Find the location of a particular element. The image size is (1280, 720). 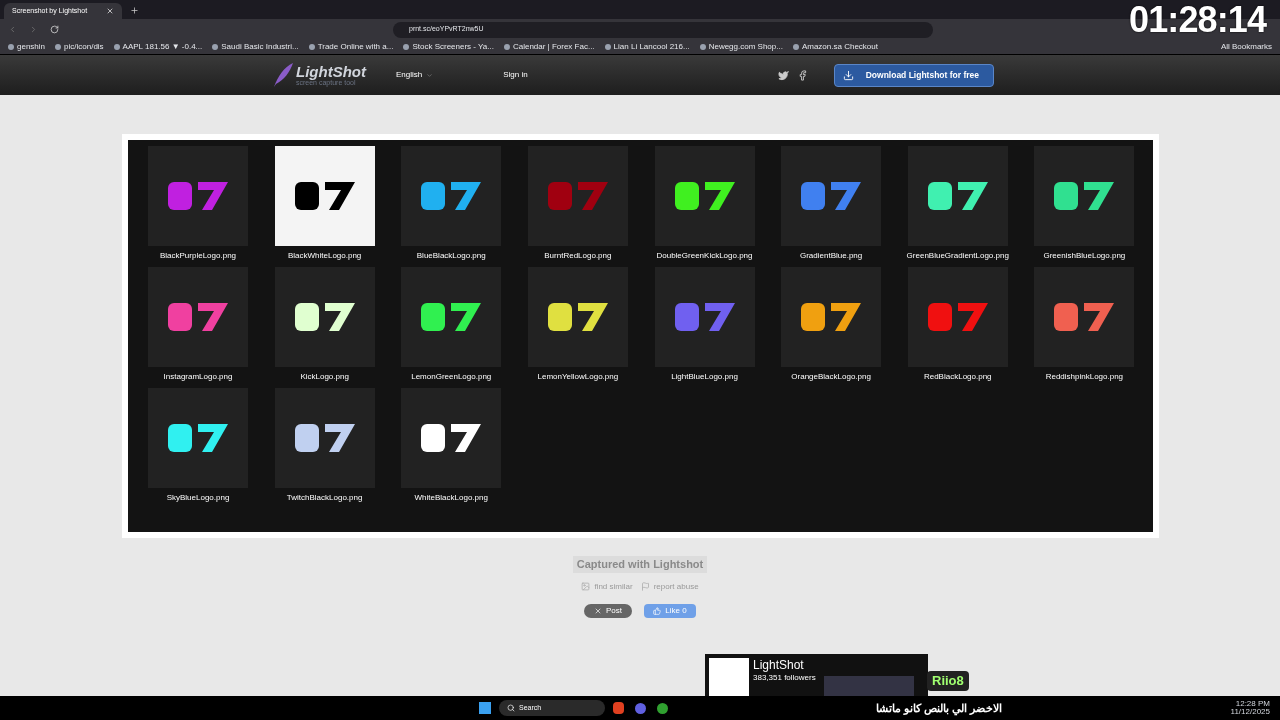

windows-start-icon is located at coordinates (485, 708).